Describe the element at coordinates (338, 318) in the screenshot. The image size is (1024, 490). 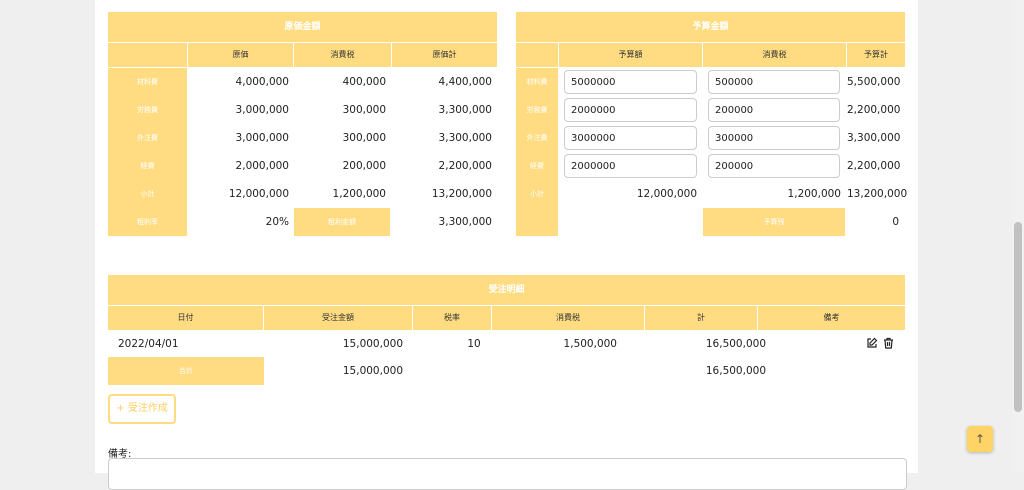
I see `orders-col-amount: 受注金額` at that location.